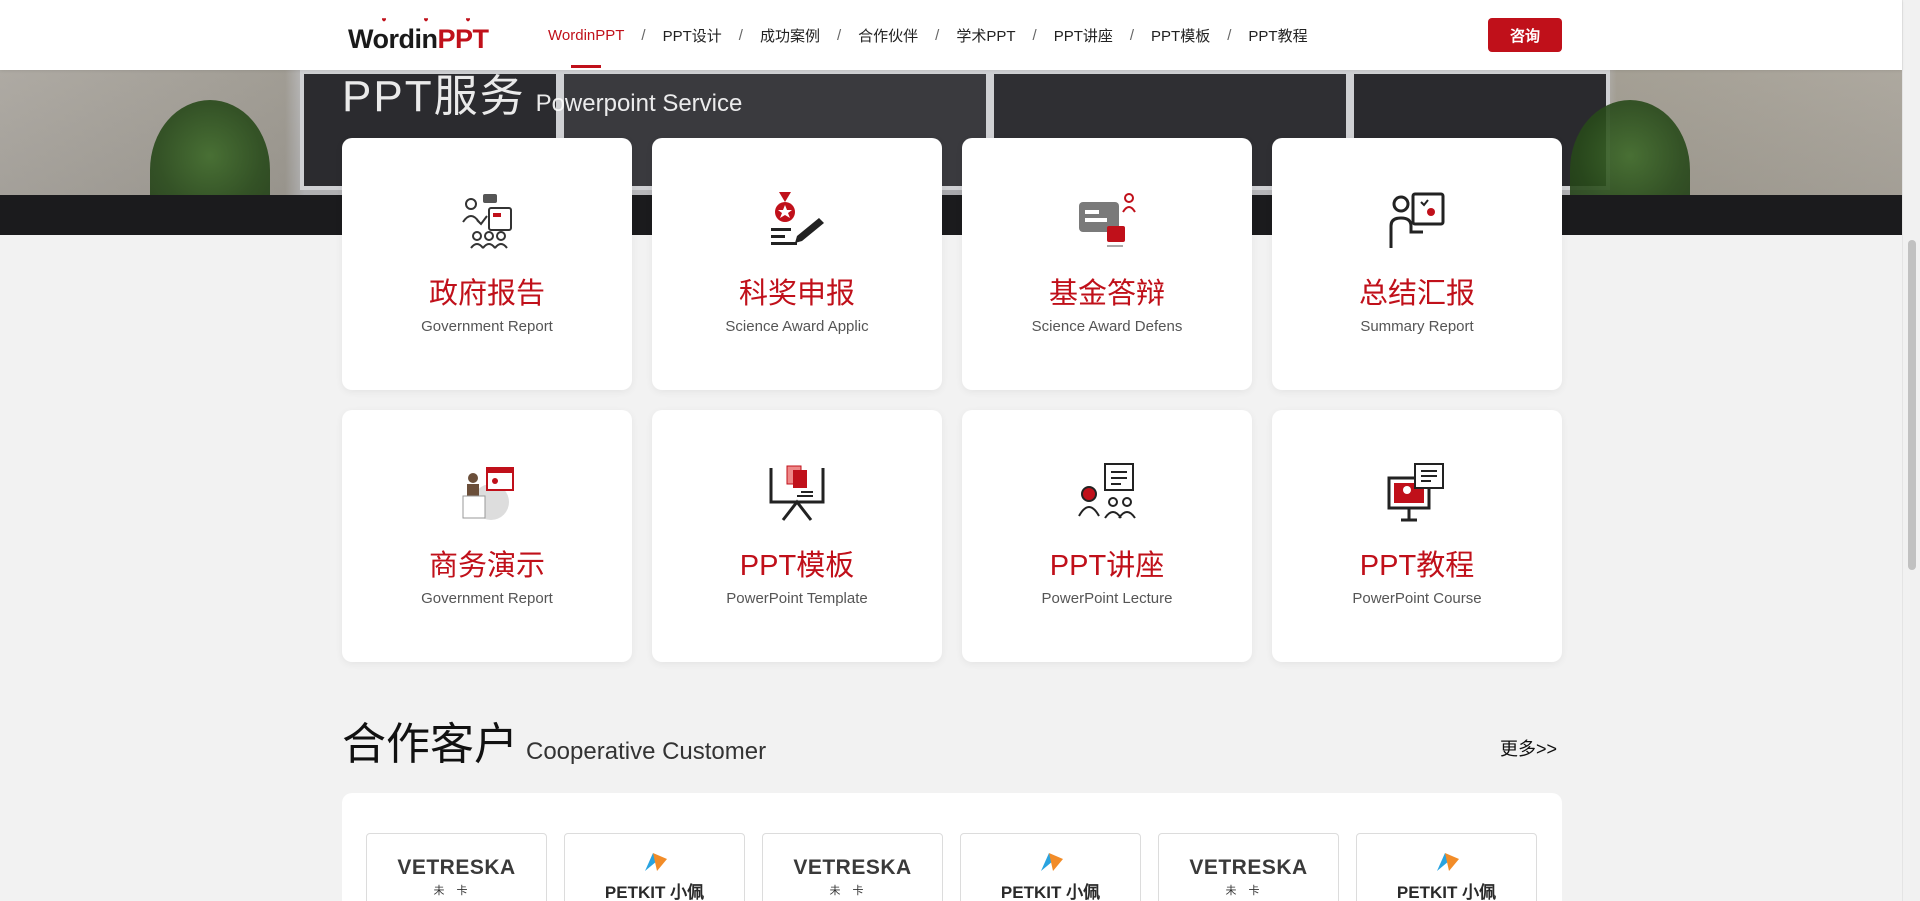  Describe the element at coordinates (796, 294) in the screenshot. I see `service-title: 科奖申报` at that location.